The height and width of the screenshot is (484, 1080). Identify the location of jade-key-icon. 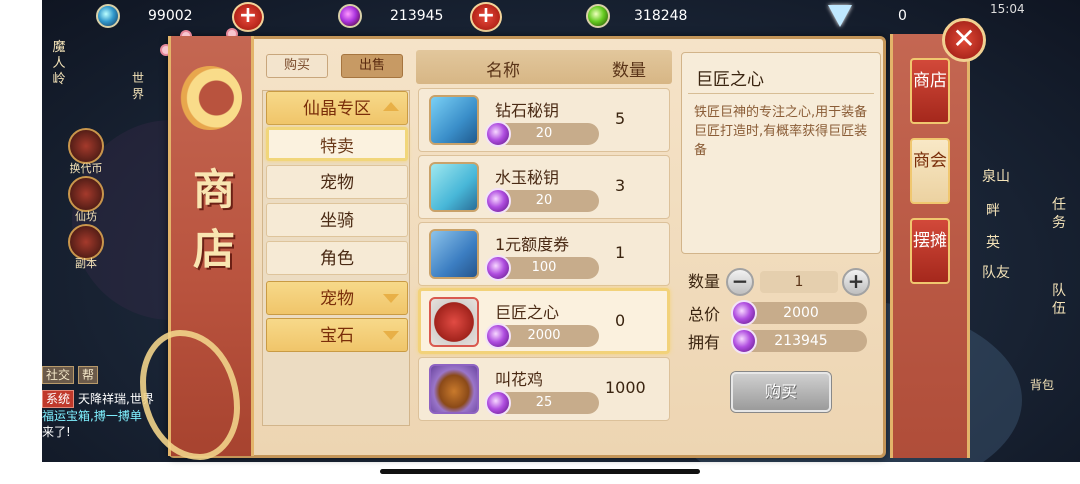
(454, 187).